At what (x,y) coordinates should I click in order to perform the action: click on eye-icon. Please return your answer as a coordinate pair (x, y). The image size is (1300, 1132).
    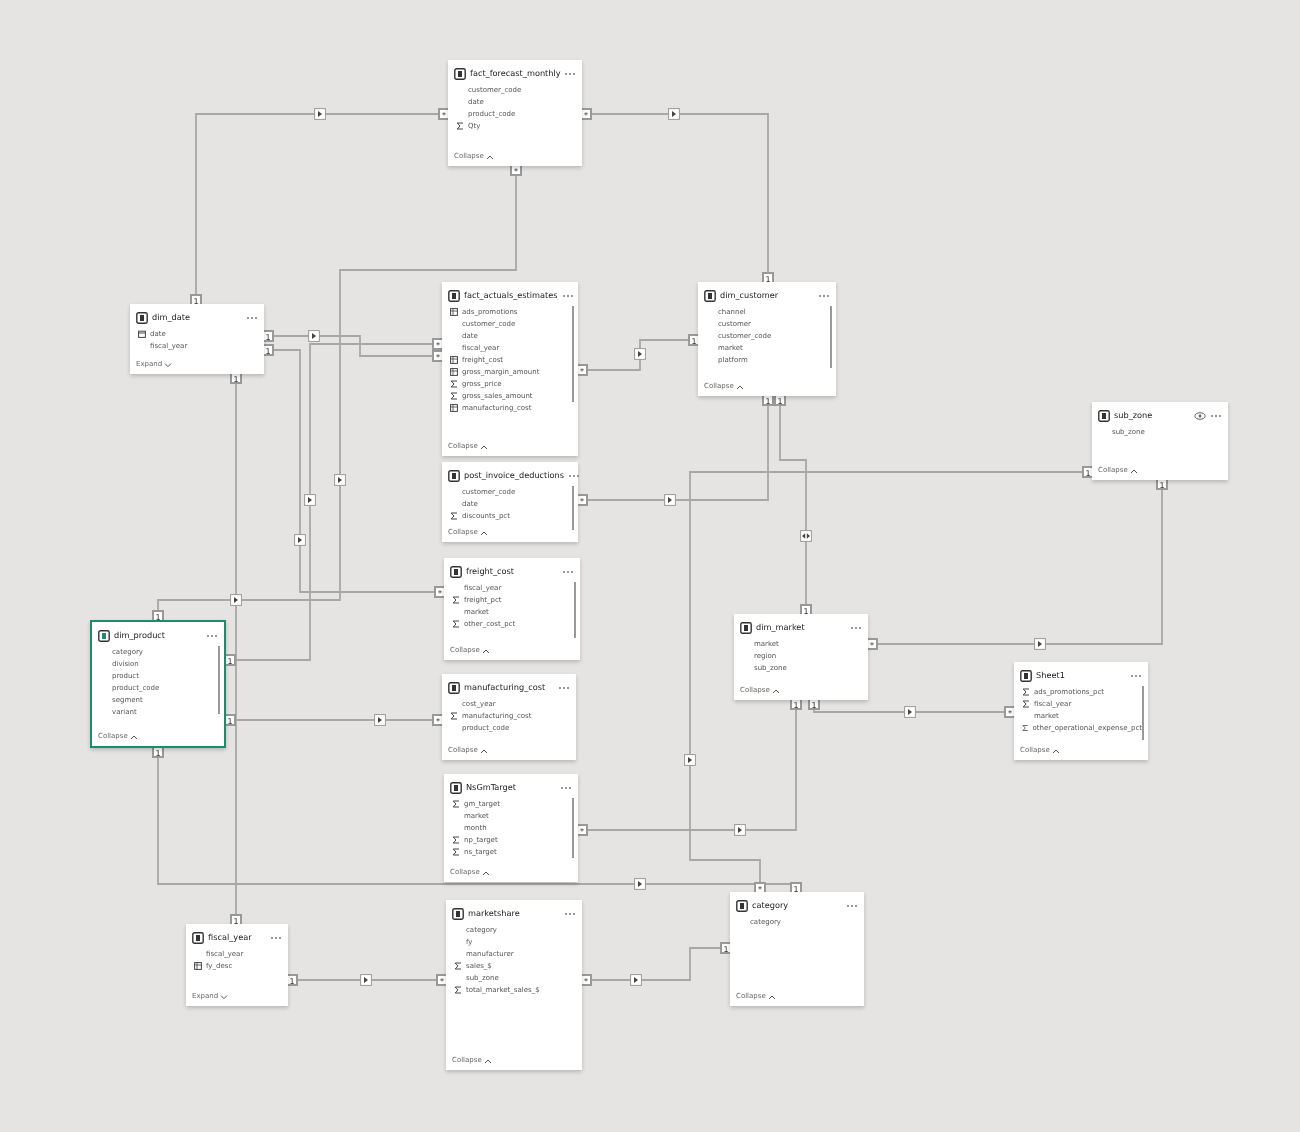
    Looking at the image, I should click on (1200, 415).